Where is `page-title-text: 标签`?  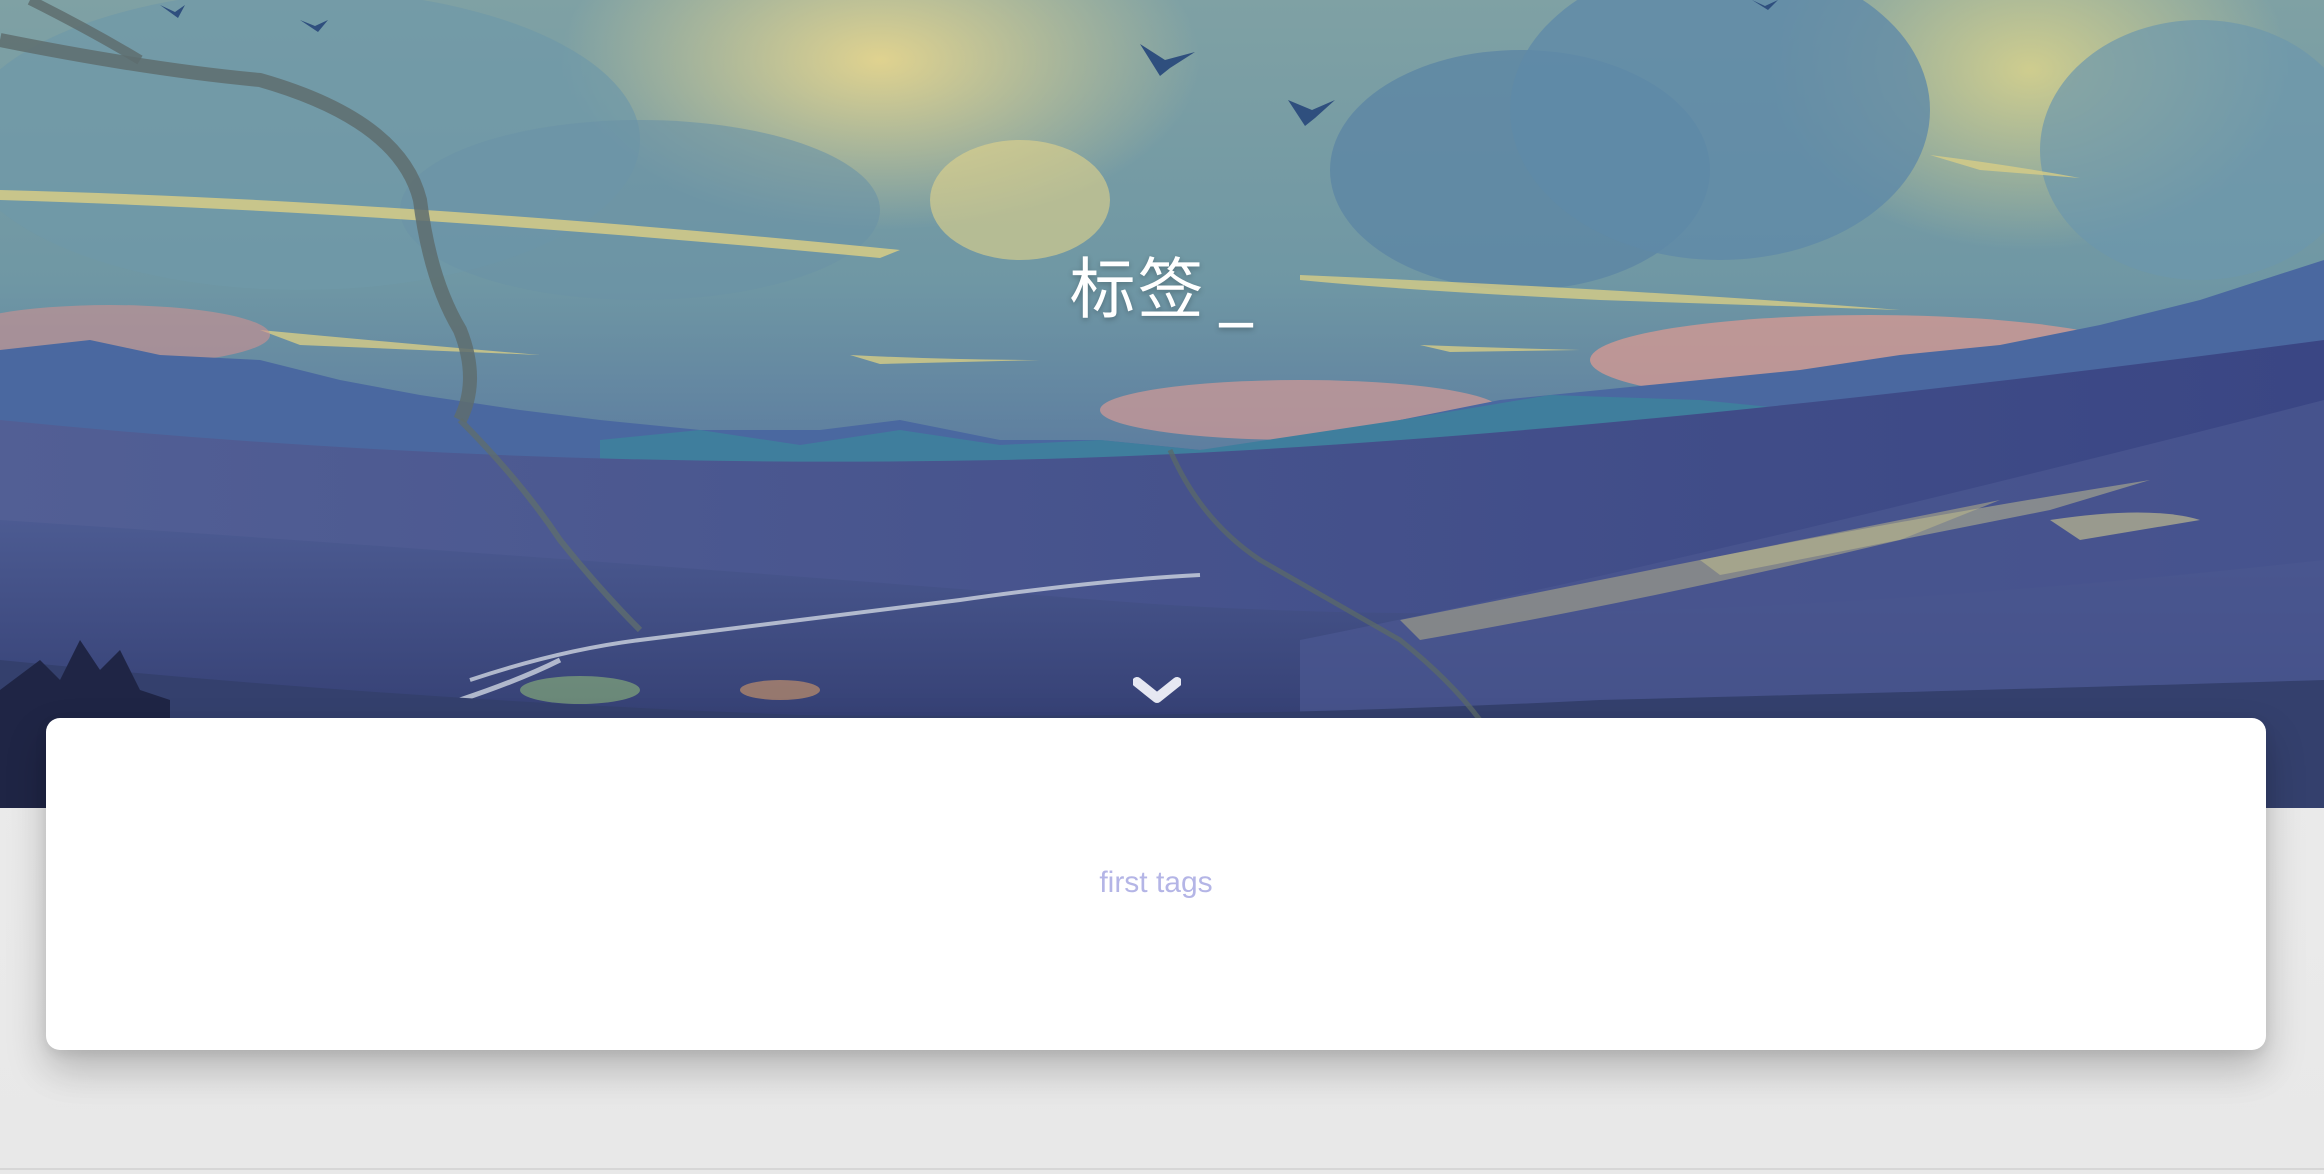
page-title-text: 标签 is located at coordinates (1137, 289).